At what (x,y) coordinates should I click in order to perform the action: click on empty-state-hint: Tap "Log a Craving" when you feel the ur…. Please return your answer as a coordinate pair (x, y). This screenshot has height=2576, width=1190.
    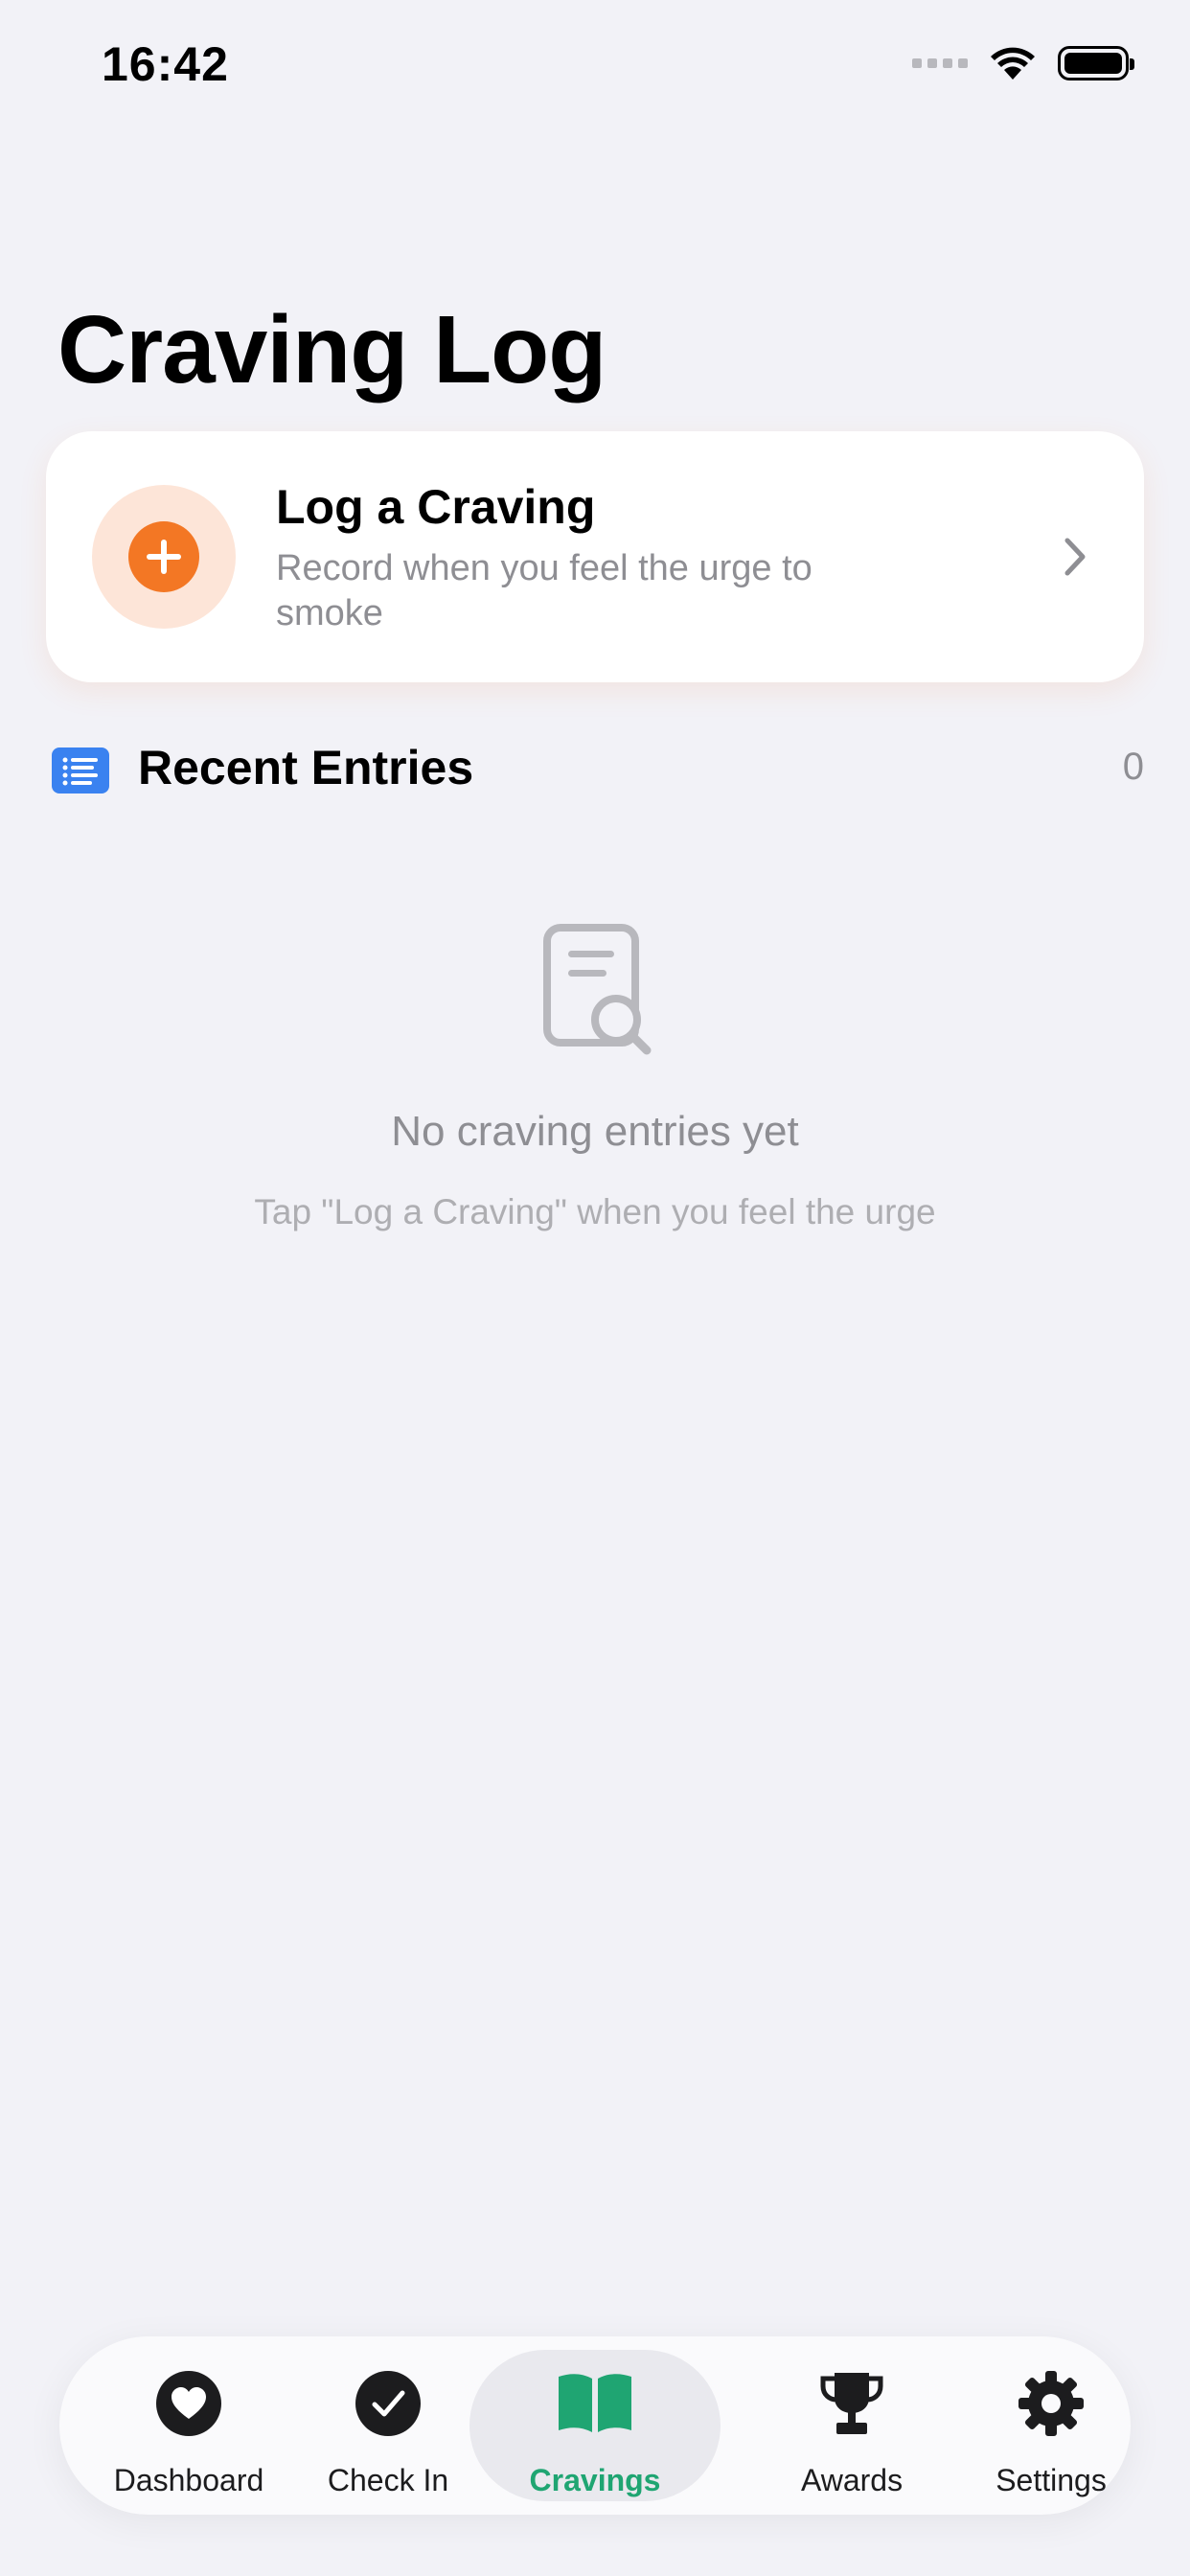
    Looking at the image, I should click on (595, 1211).